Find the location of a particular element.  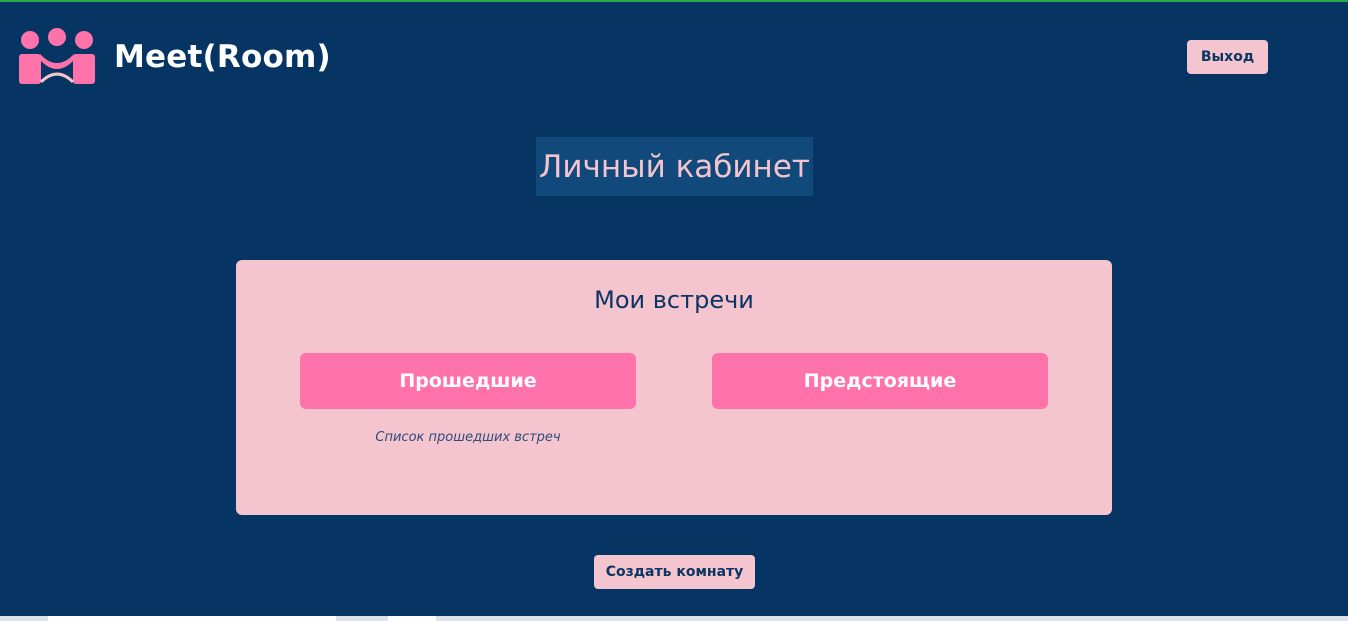

people-group-icon is located at coordinates (57, 56).